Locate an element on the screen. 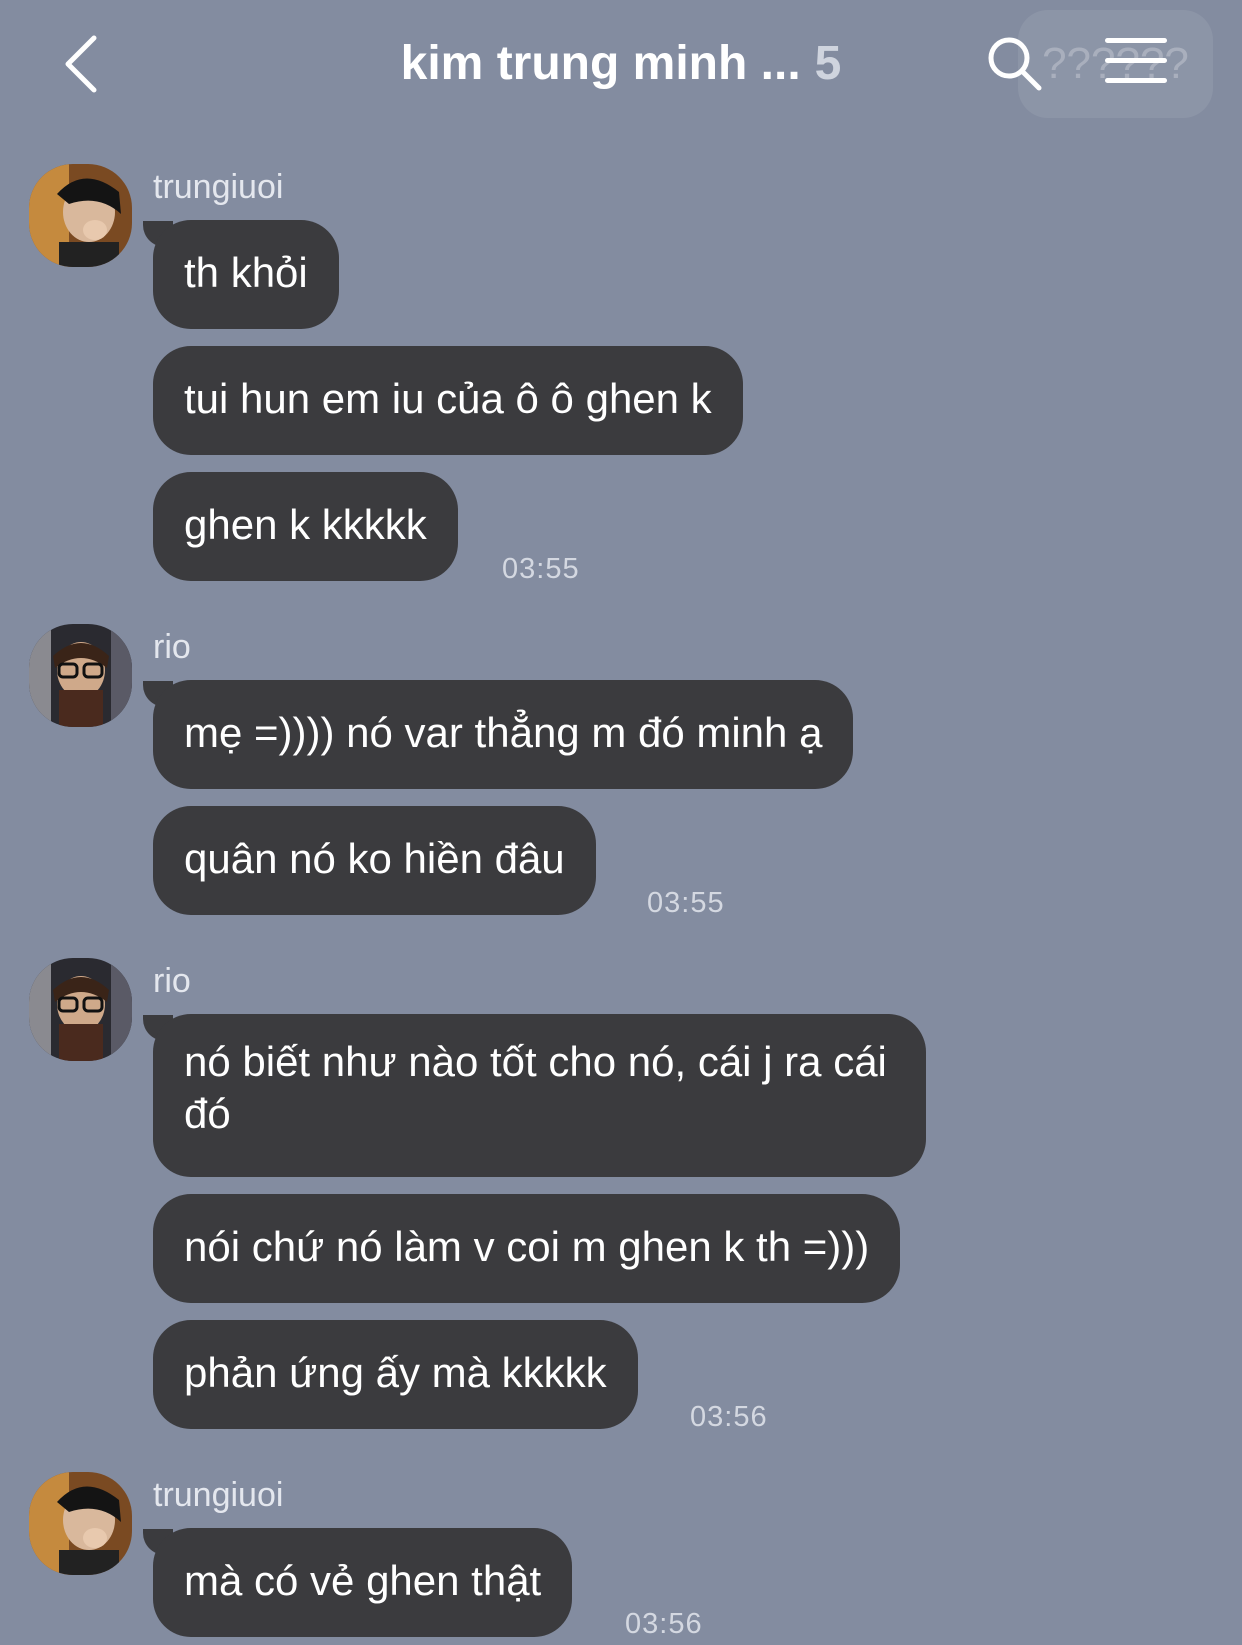  message-bubble: mà có vẻ ghen thật is located at coordinates (363, 1582).